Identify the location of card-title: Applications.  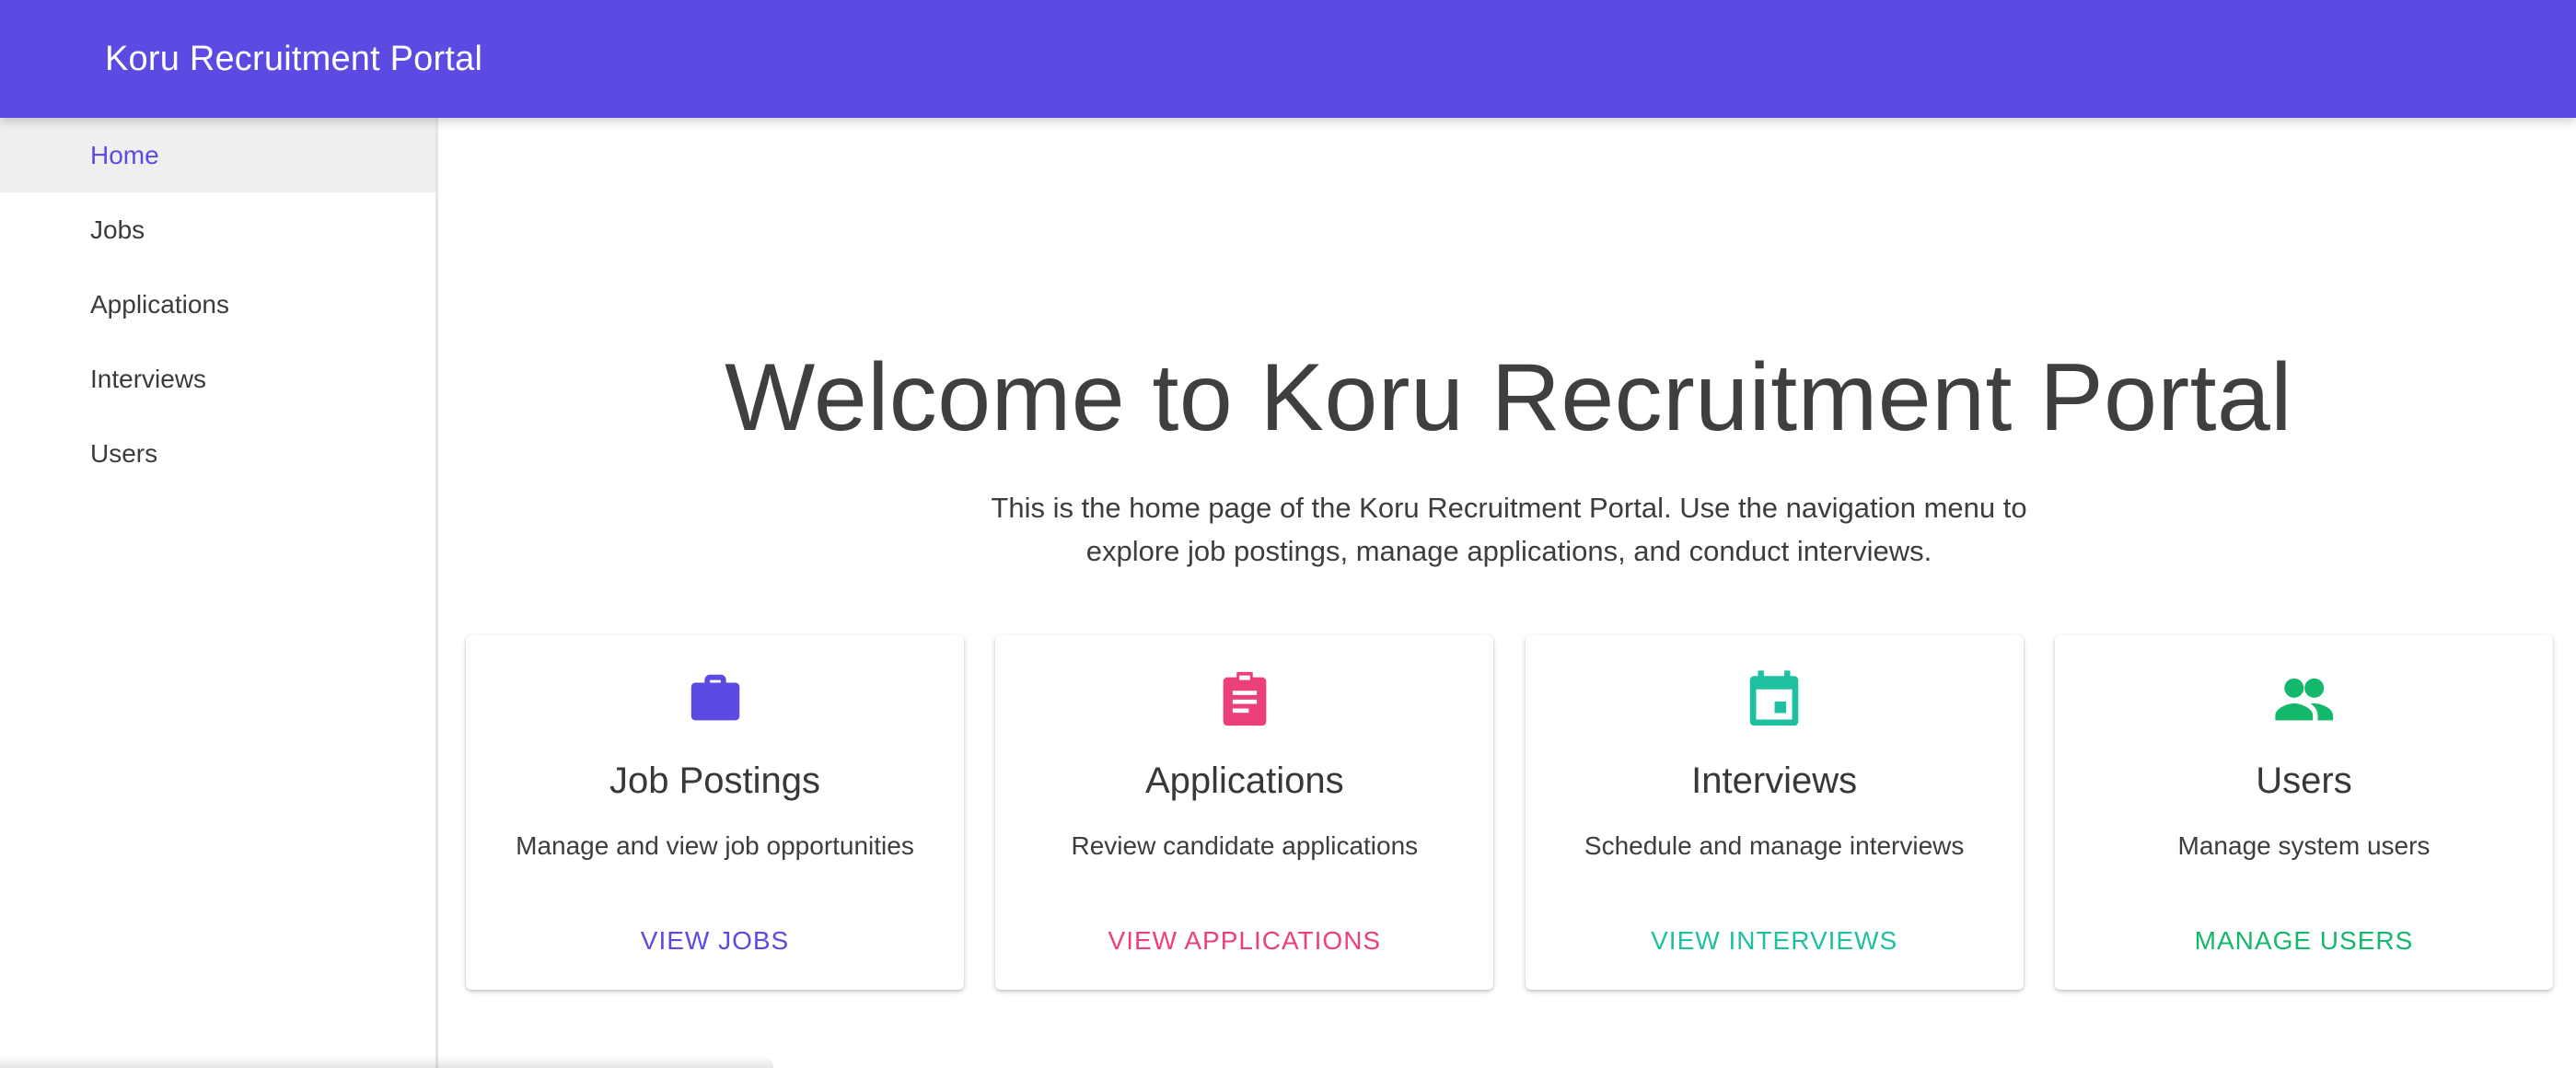
(1244, 780).